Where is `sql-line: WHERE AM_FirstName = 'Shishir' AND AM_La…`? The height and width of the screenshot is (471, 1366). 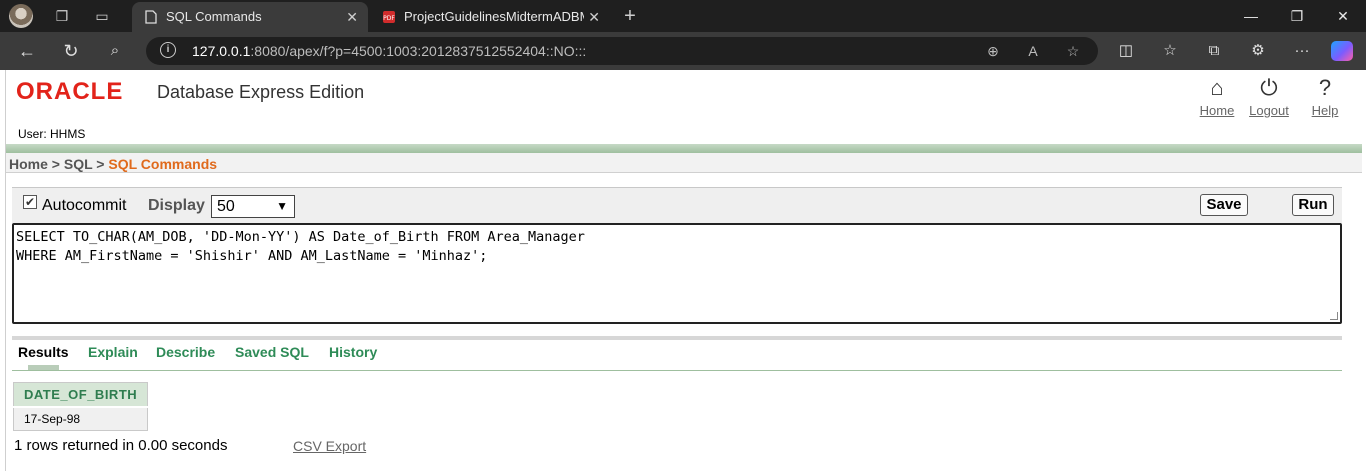 sql-line: WHERE AM_FirstName = 'Shishir' AND AM_La… is located at coordinates (252, 256).